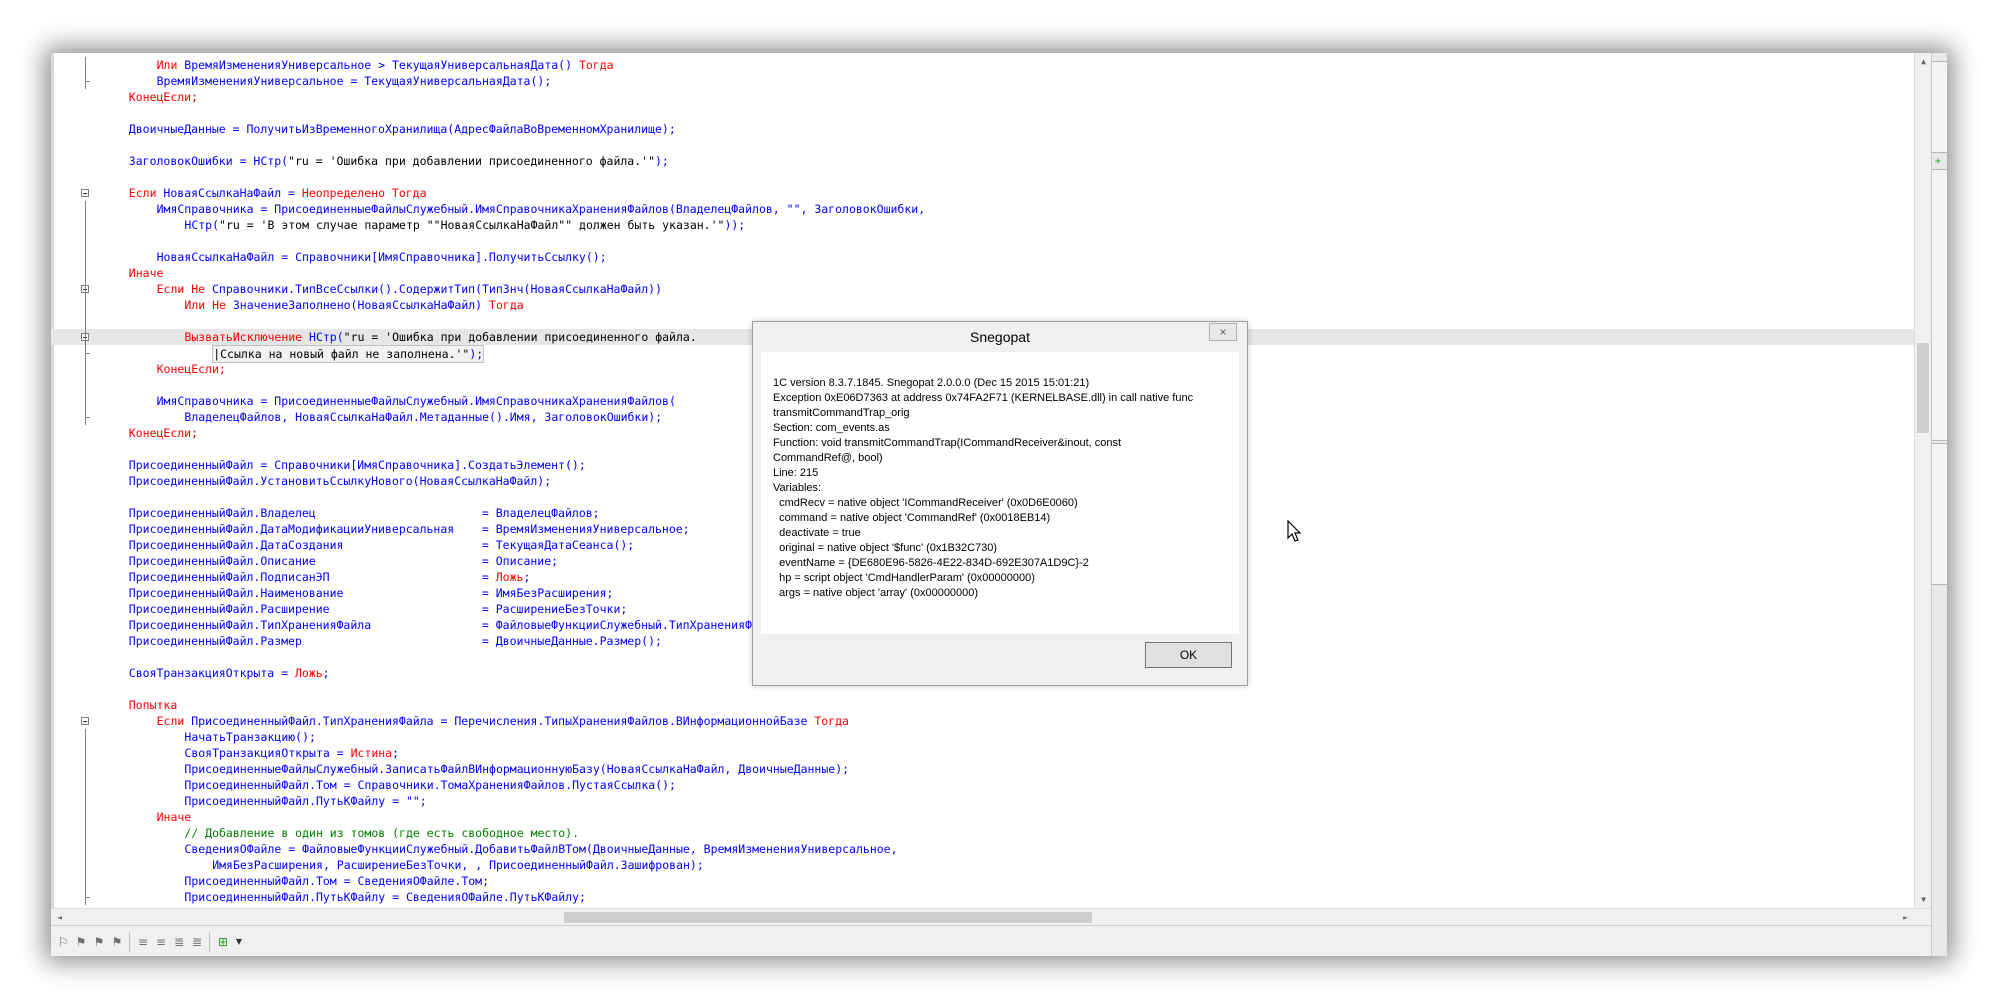  I want to click on code-line: ПрисоединенныйФайл.ПутьКФайлу = "";, so click(982, 801).